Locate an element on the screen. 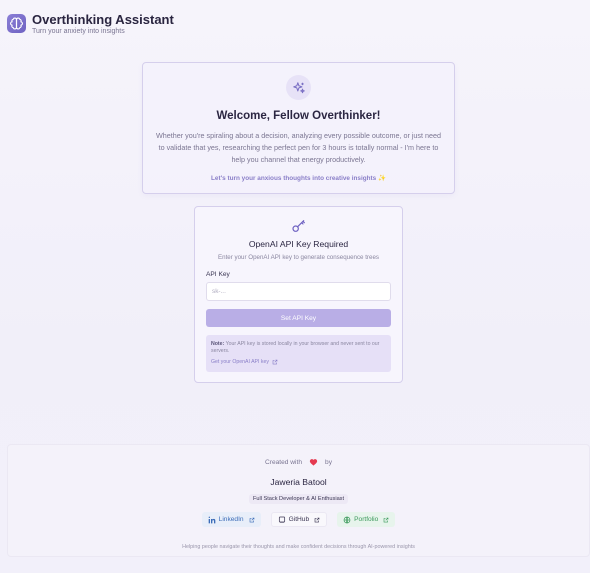 Image resolution: width=590 pixels, height=573 pixels. key-icon is located at coordinates (299, 226).